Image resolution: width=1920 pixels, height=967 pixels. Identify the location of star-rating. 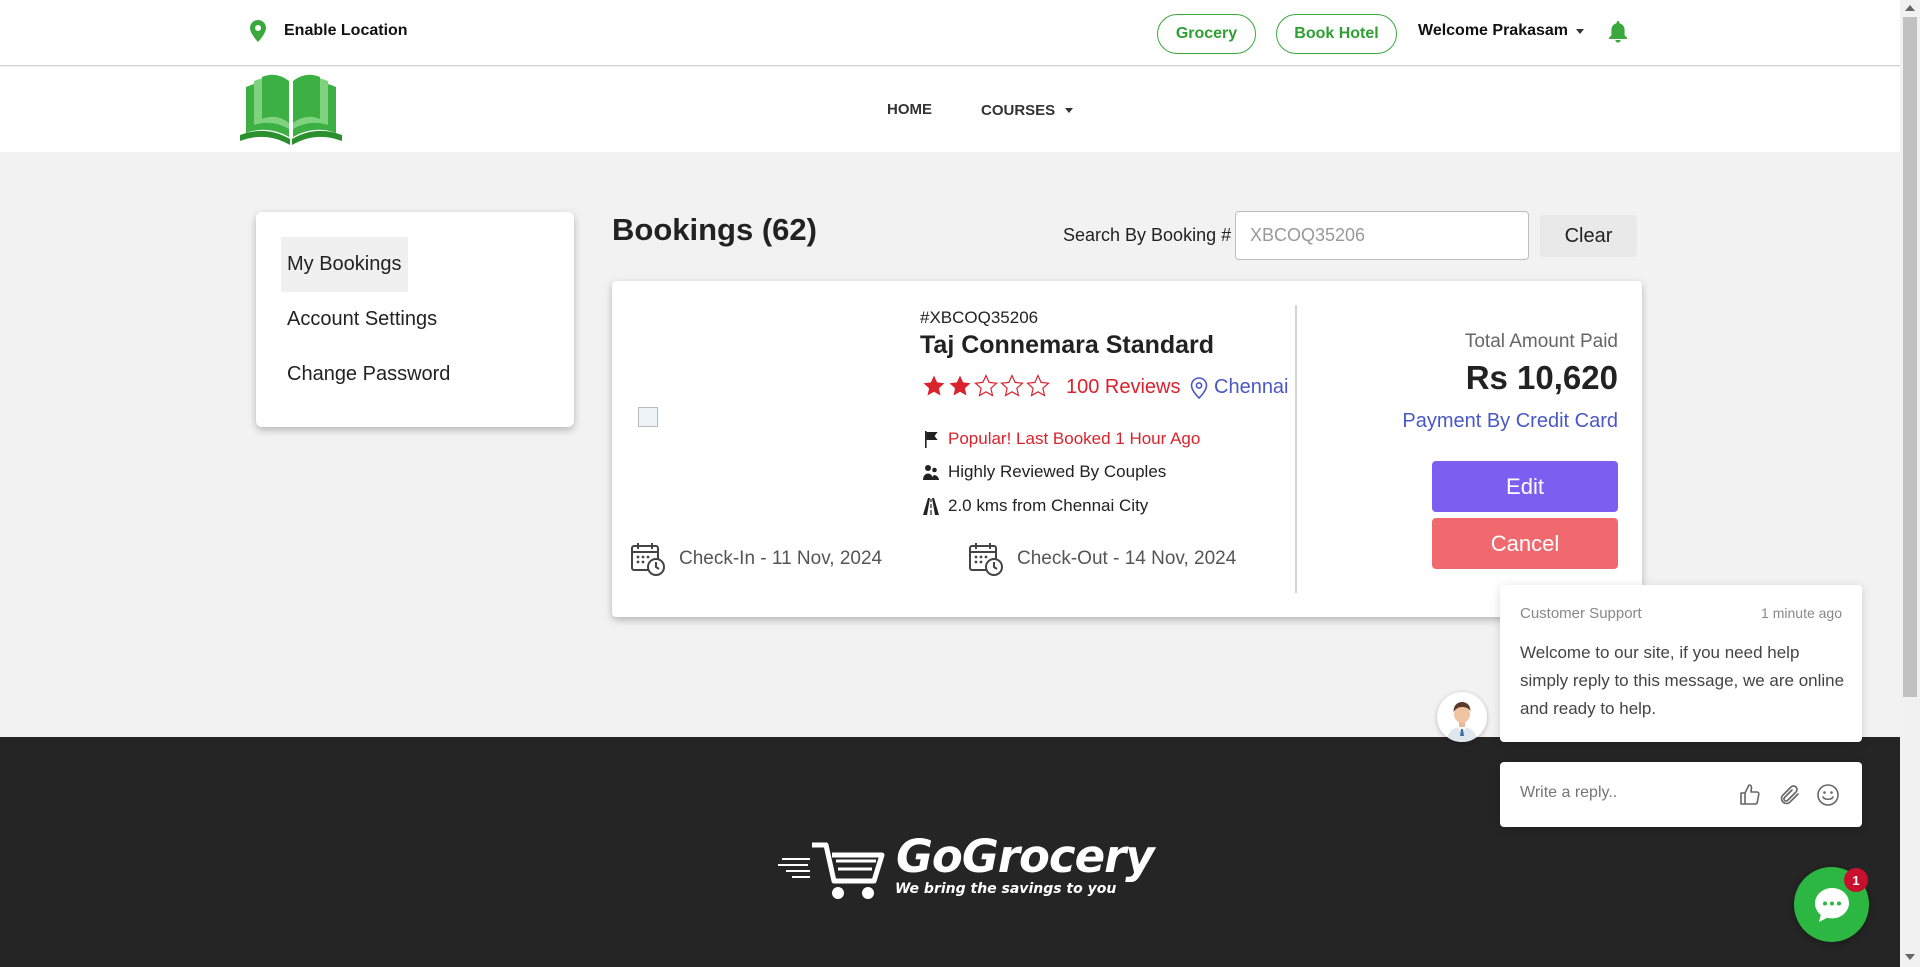
(986, 386).